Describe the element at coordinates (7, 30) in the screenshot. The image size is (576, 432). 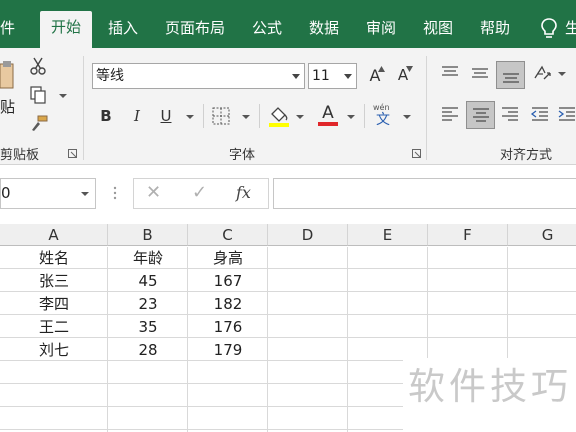
I see `tab-file: 件` at that location.